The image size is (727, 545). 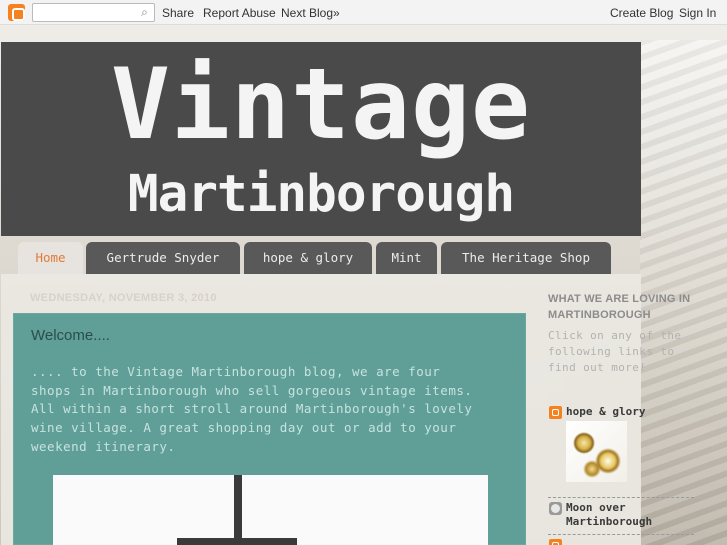 What do you see at coordinates (611, 351) in the screenshot?
I see `sidebar-intro-line: following links to` at bounding box center [611, 351].